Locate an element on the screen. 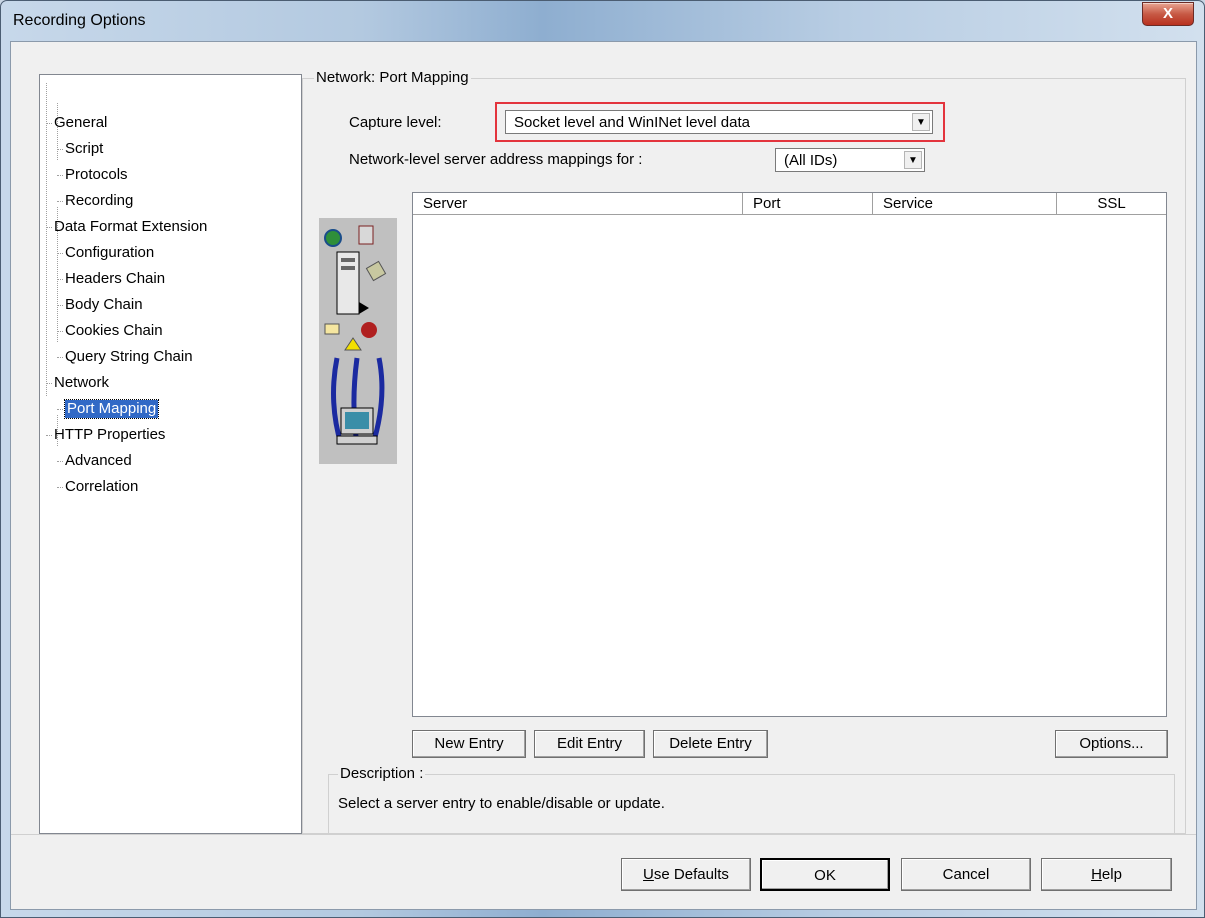 Image resolution: width=1205 pixels, height=918 pixels. new-entry-button: New Entry is located at coordinates (469, 744).